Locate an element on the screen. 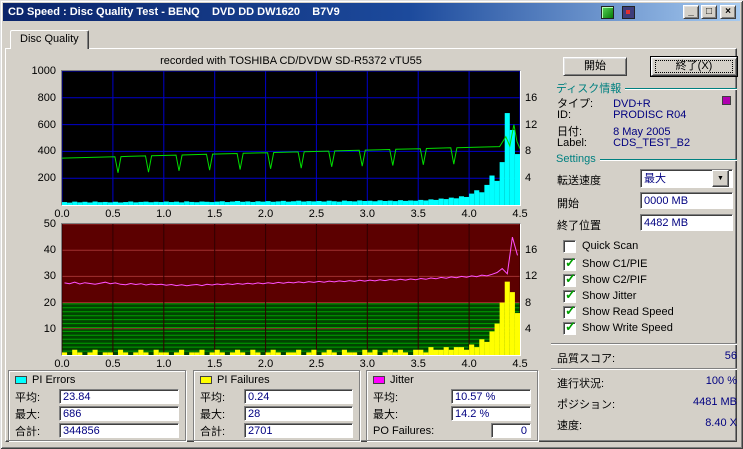 The image size is (743, 449). axis-tick-label: 2.0 is located at coordinates (265, 214).